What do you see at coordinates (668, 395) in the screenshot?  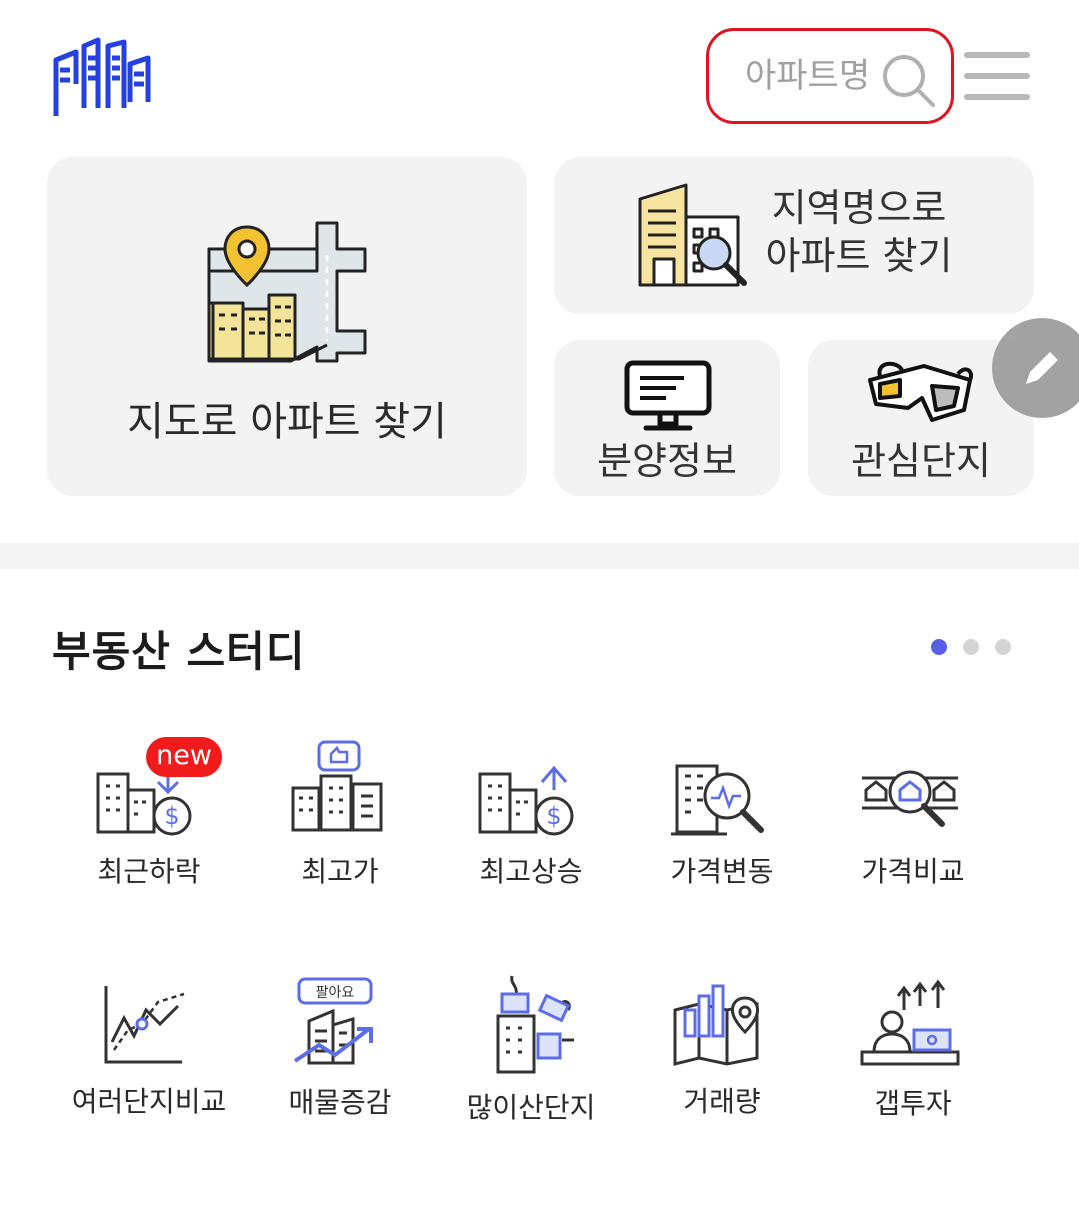 I see `monitor-icon` at bounding box center [668, 395].